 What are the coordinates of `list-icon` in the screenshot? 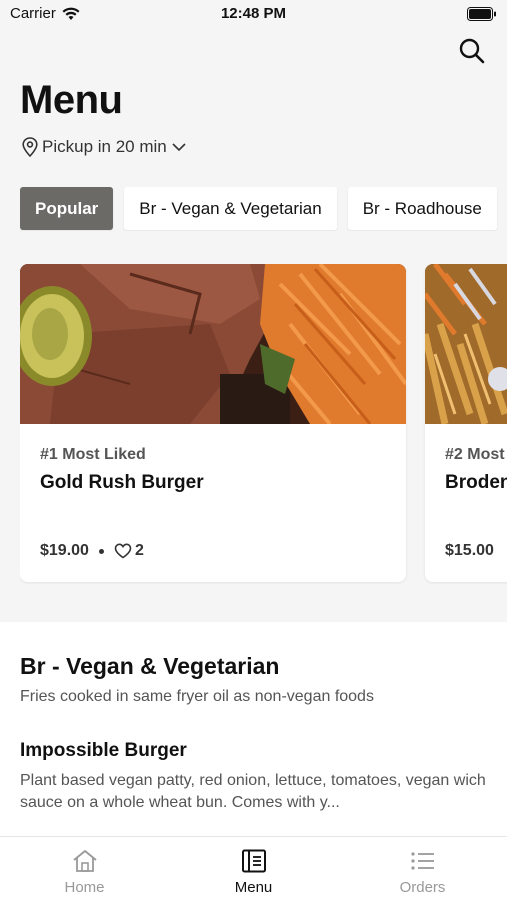 It's located at (422, 861).